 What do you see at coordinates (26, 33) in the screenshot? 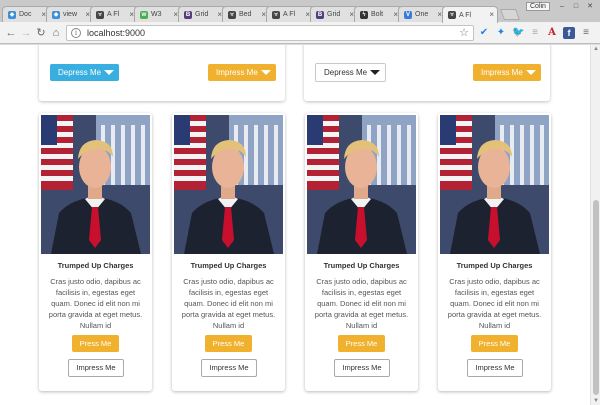
I see `forward-icon: →` at bounding box center [26, 33].